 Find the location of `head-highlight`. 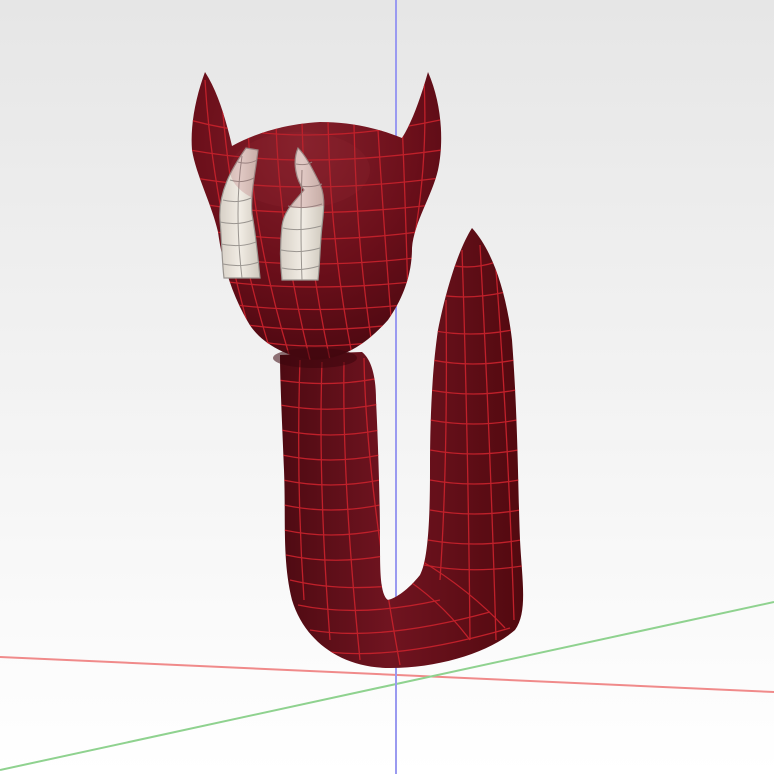

head-highlight is located at coordinates (300, 170).